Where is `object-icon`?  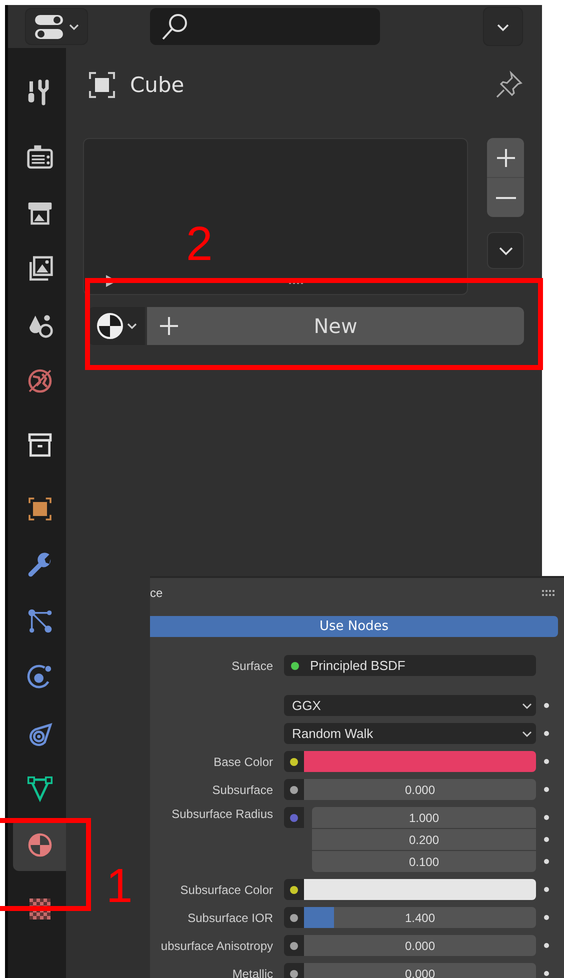 object-icon is located at coordinates (102, 85).